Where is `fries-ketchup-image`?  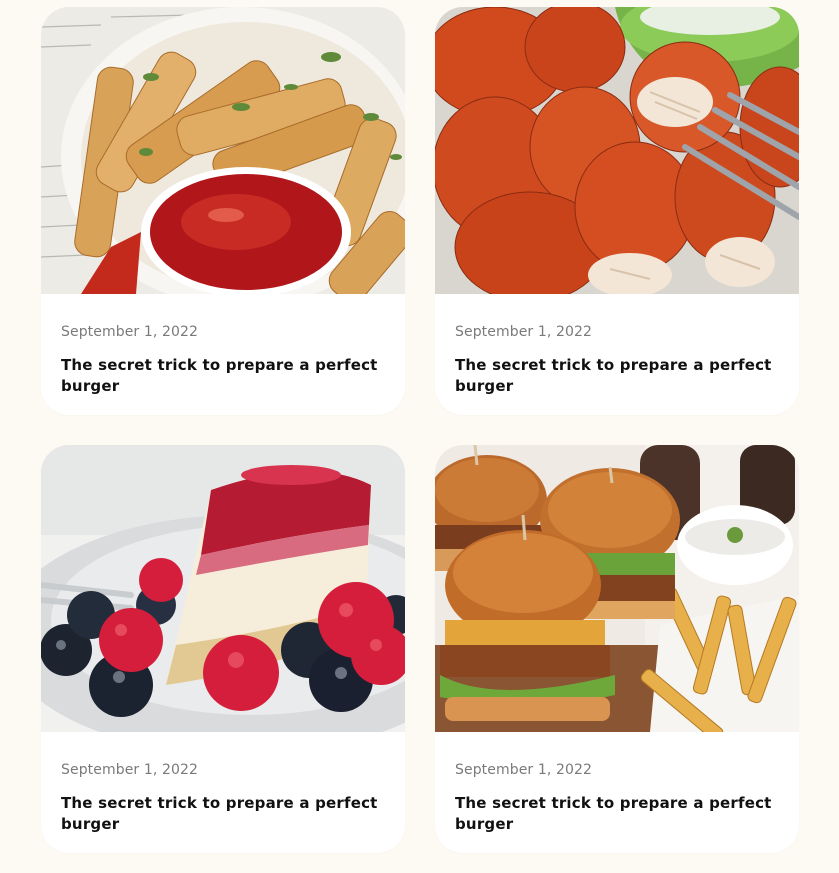 fries-ketchup-image is located at coordinates (223, 150).